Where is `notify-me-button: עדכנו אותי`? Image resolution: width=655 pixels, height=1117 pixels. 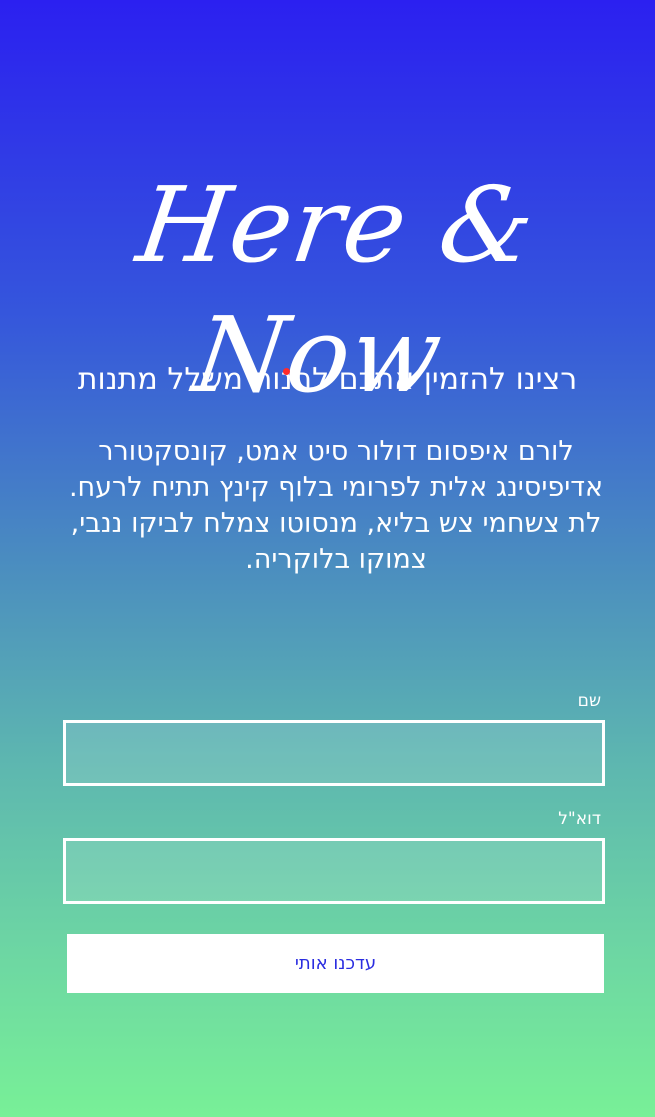
notify-me-button: עדכנו אותי is located at coordinates (335, 963).